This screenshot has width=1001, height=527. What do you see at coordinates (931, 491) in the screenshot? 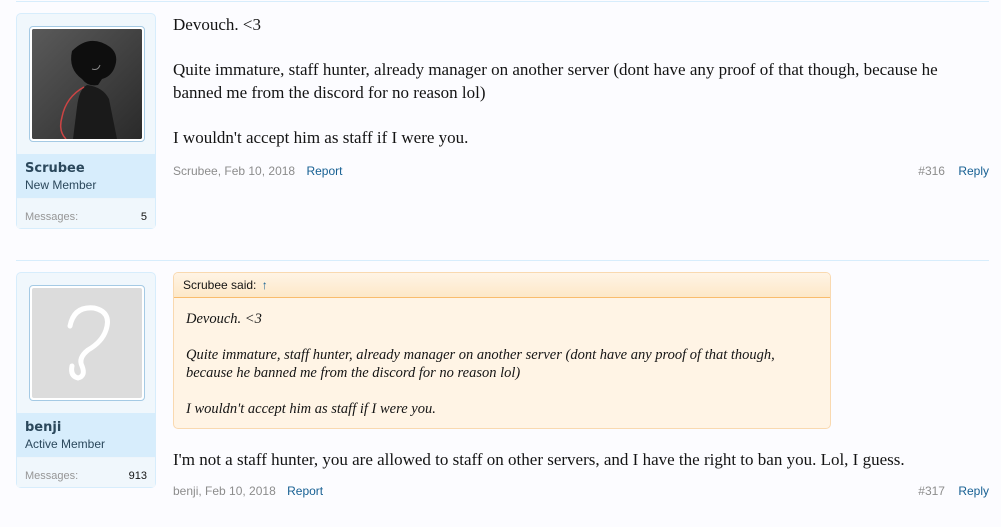
I see `post-number-link: #317` at bounding box center [931, 491].